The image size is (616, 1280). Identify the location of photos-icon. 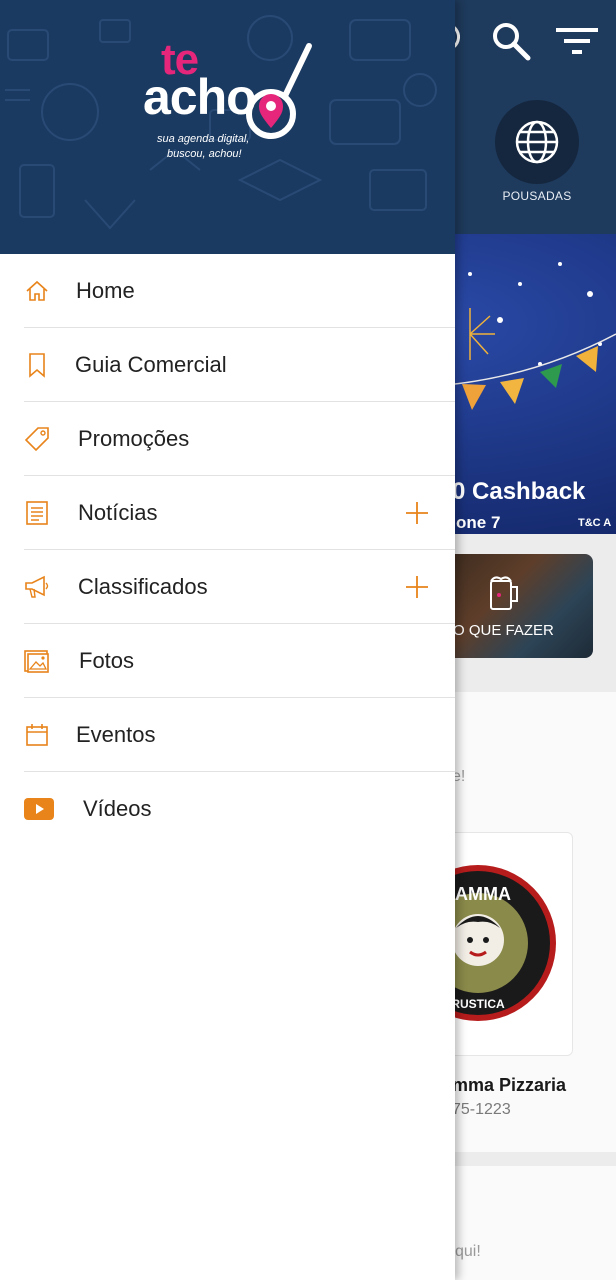
(37, 661).